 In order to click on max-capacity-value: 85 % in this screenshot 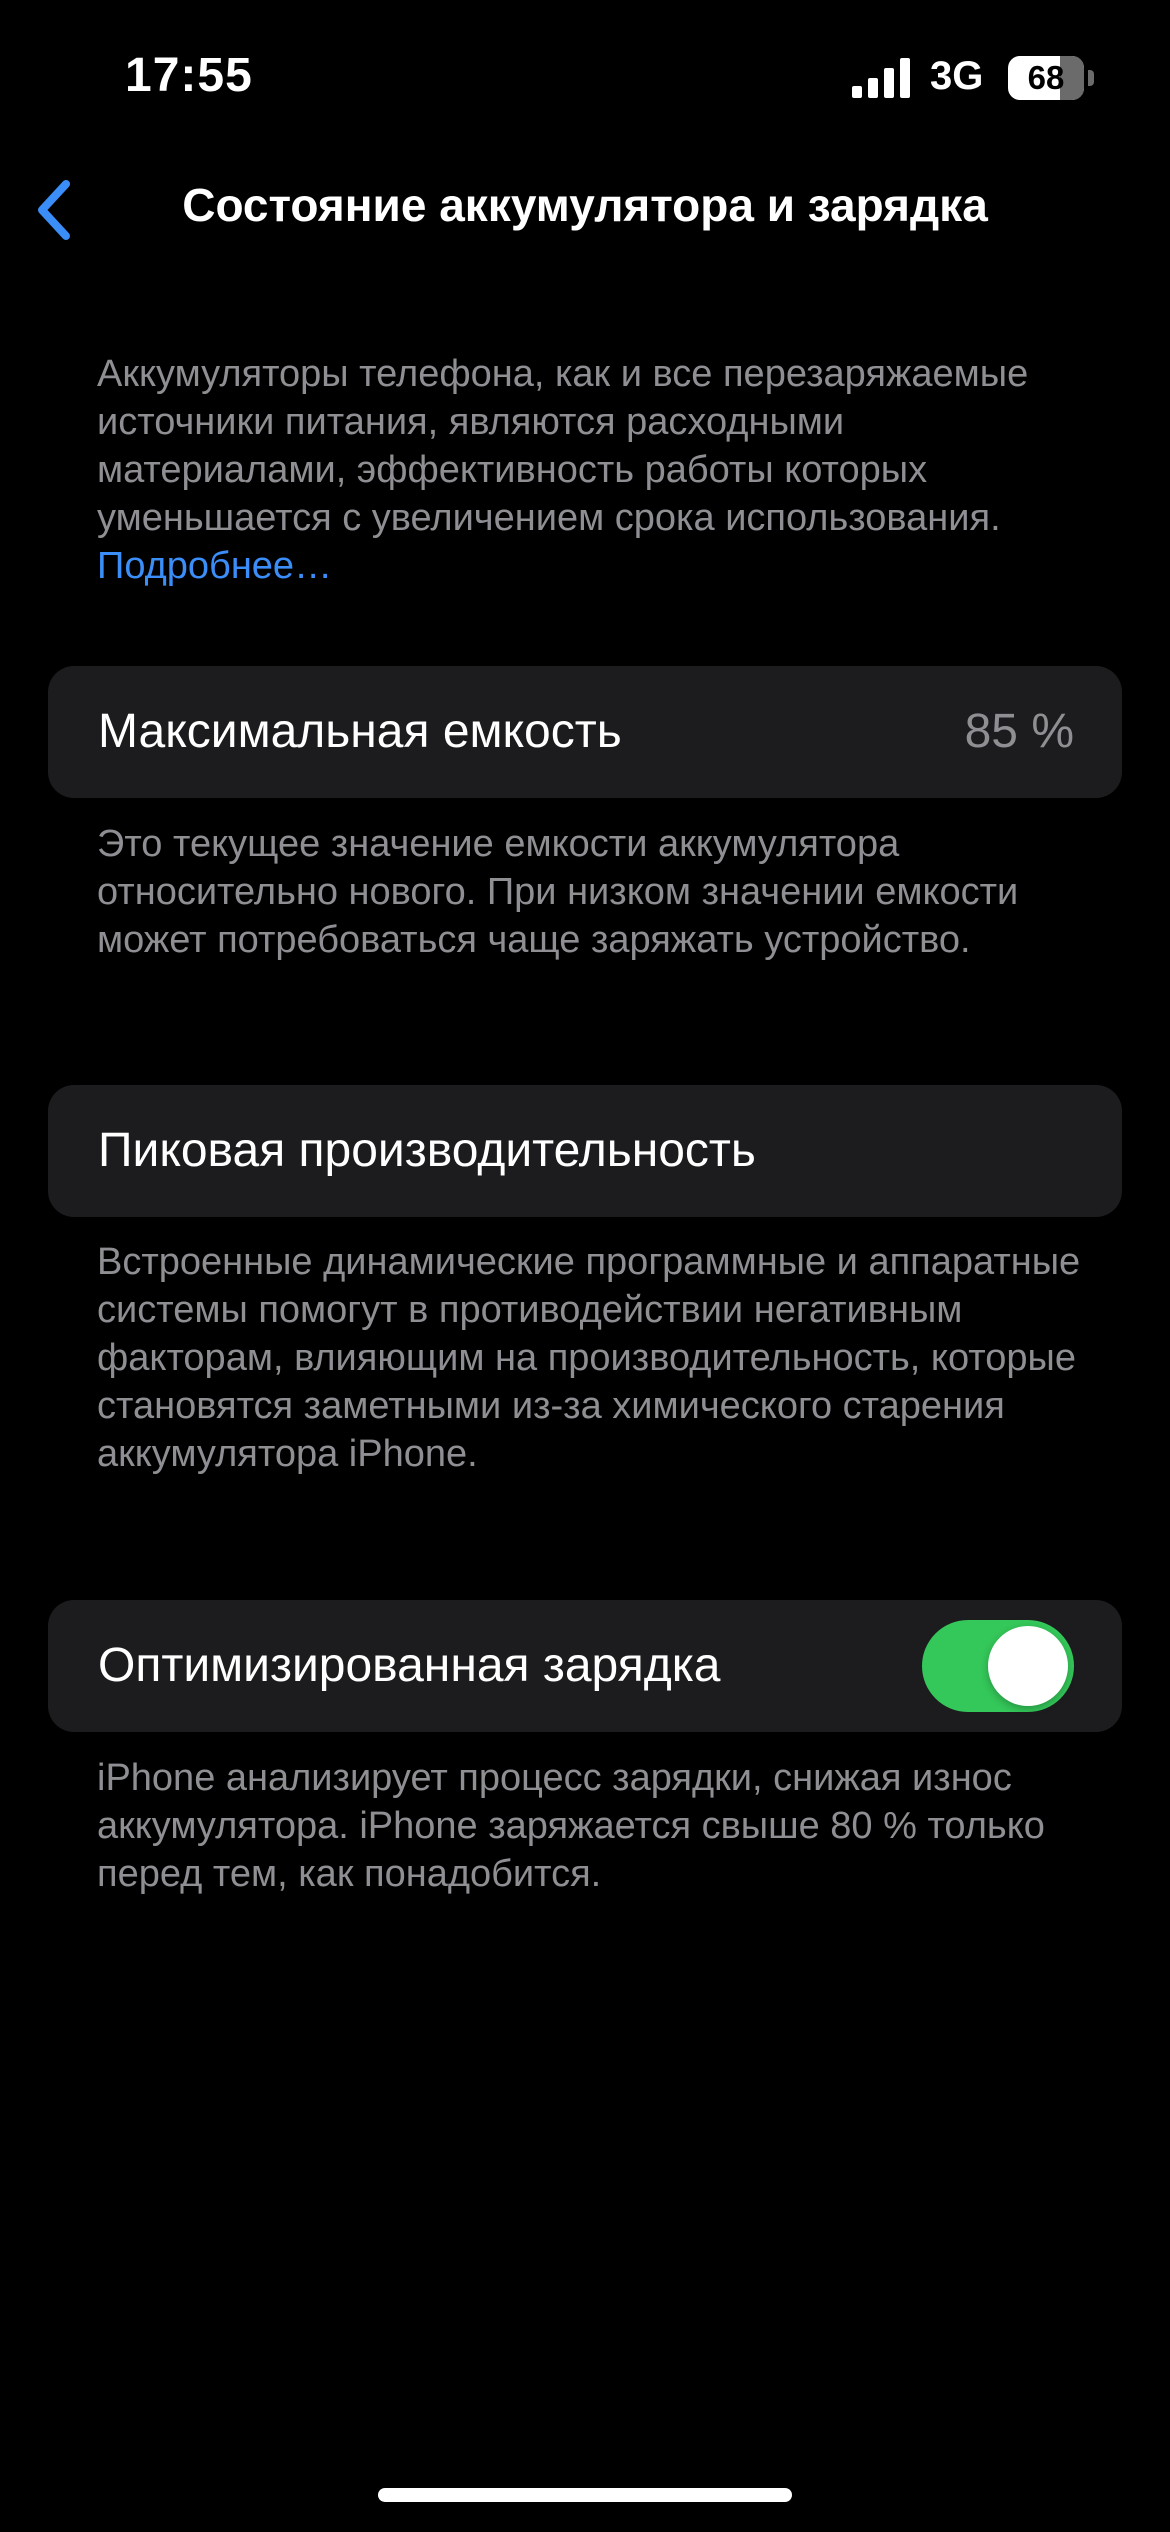, I will do `click(1019, 731)`.